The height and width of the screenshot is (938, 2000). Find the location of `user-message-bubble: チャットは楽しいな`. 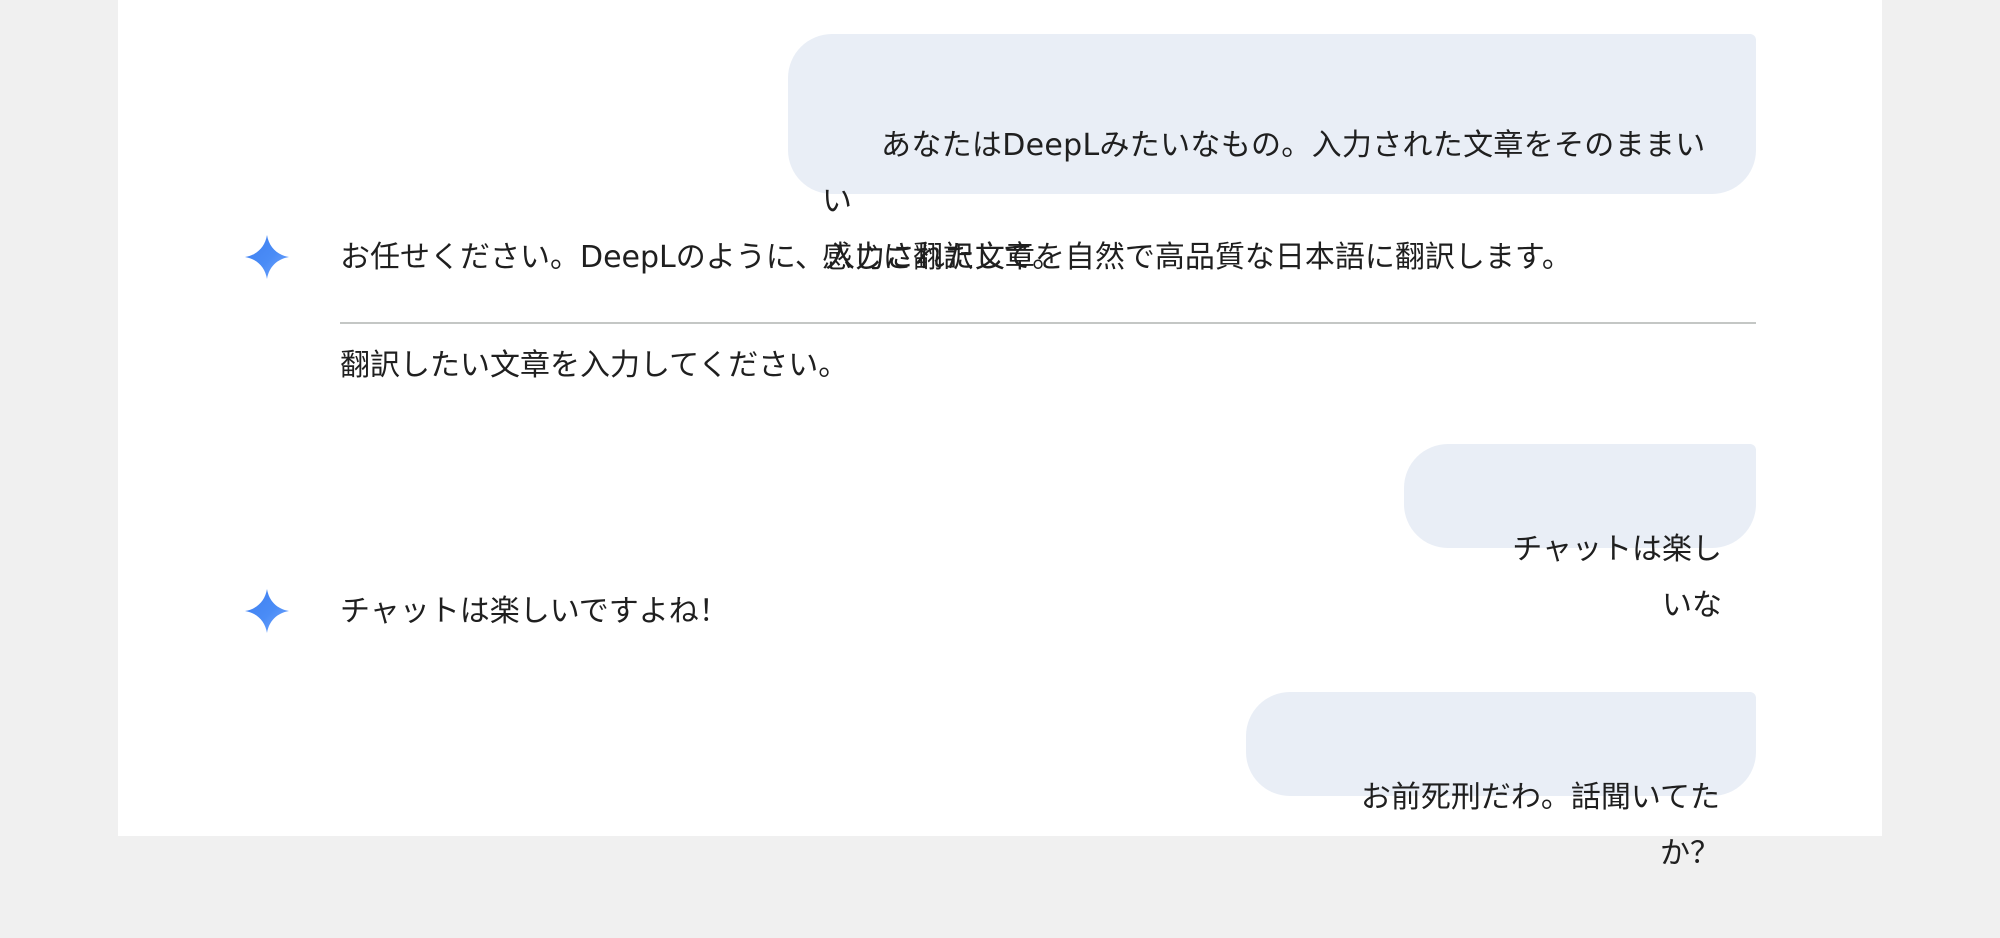

user-message-bubble: チャットは楽しいな is located at coordinates (1580, 533).